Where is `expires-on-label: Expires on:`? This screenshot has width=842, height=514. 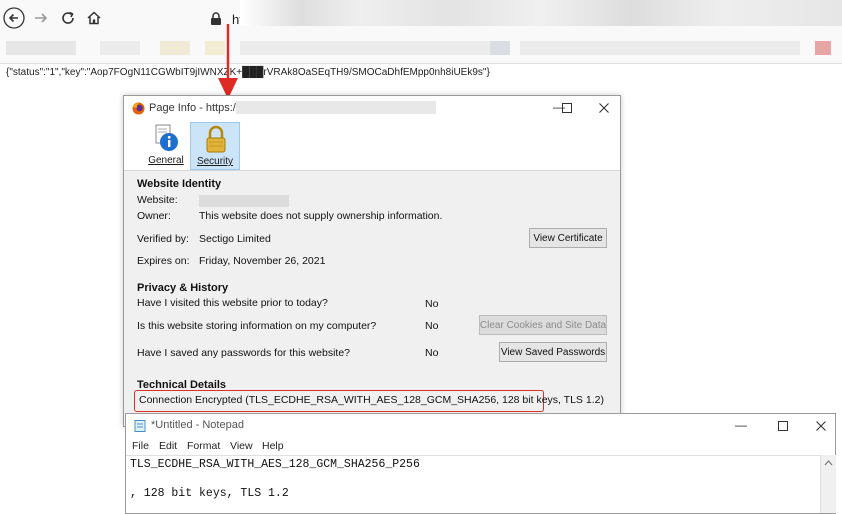 expires-on-label: Expires on: is located at coordinates (163, 261).